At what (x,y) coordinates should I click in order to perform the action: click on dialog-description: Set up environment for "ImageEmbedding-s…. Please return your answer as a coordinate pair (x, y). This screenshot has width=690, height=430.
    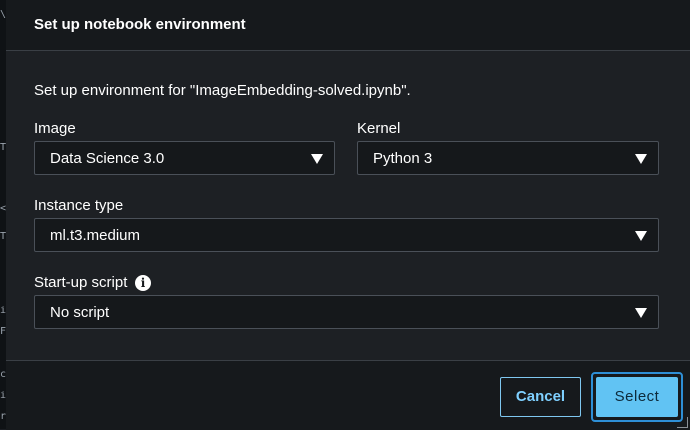
    Looking at the image, I should click on (222, 90).